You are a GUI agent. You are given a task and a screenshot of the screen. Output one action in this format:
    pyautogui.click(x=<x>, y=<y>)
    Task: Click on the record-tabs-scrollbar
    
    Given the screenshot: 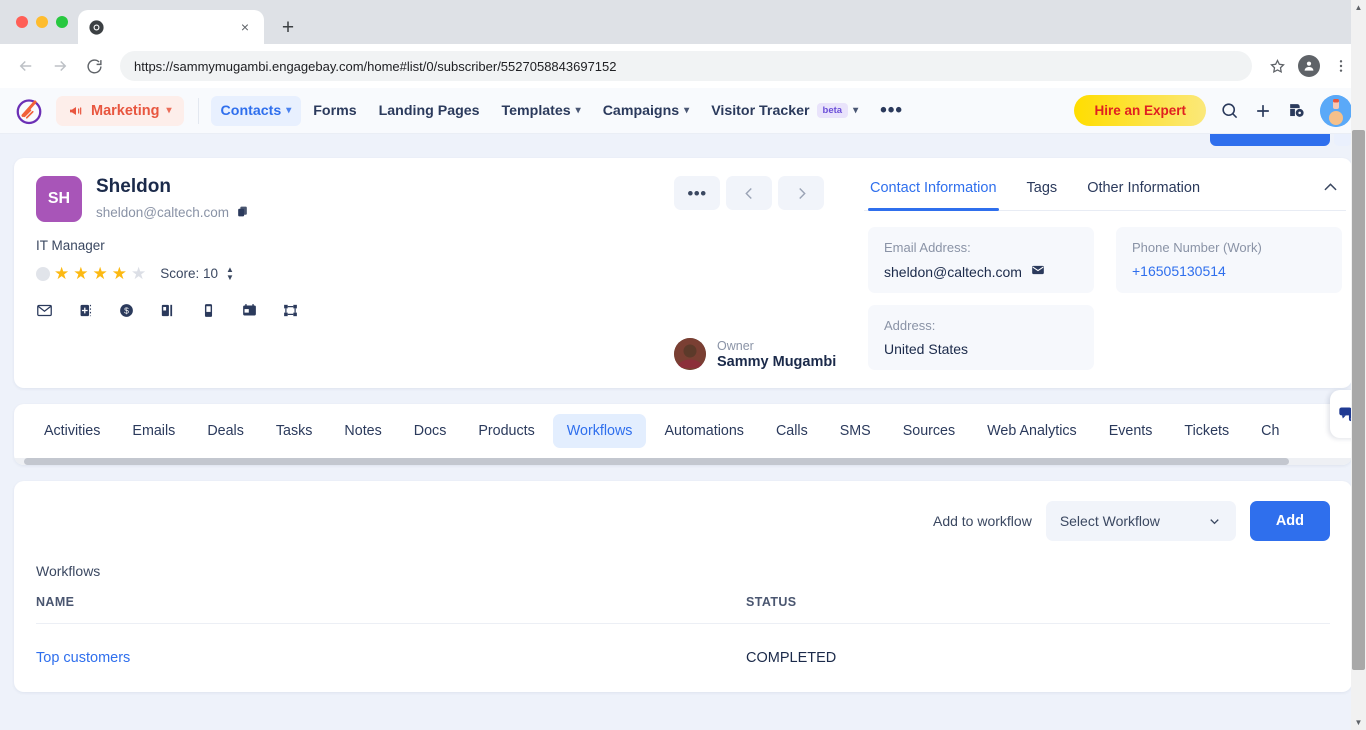 What is the action you would take?
    pyautogui.click(x=683, y=461)
    